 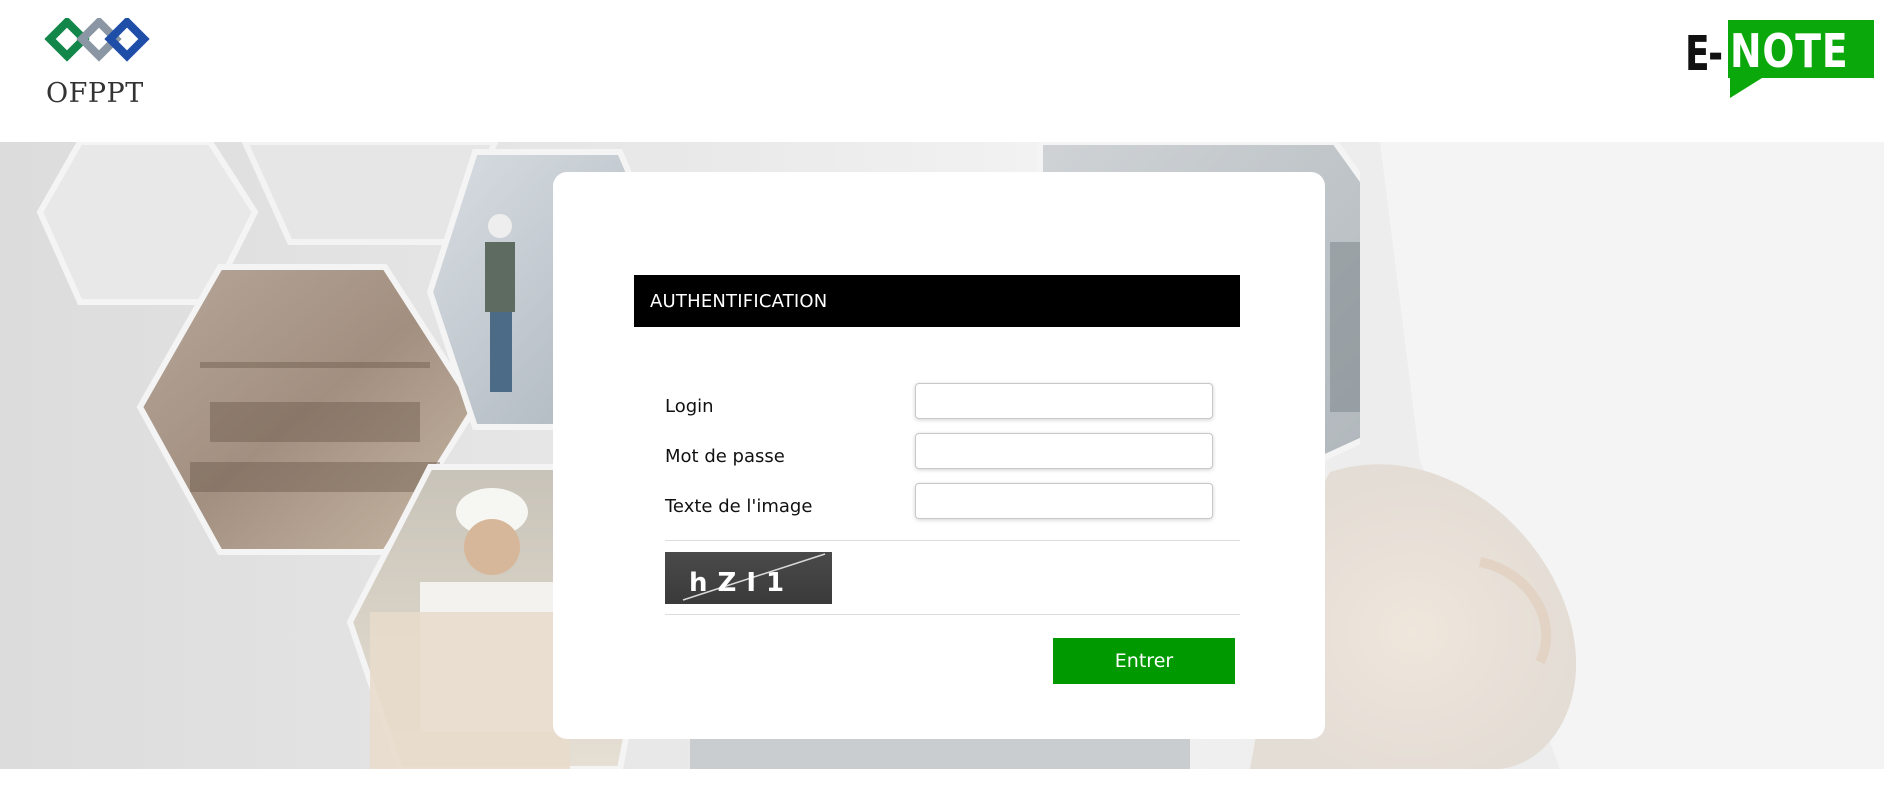 I want to click on auth-header-bar: AUTHENTIFICATION, so click(x=937, y=301).